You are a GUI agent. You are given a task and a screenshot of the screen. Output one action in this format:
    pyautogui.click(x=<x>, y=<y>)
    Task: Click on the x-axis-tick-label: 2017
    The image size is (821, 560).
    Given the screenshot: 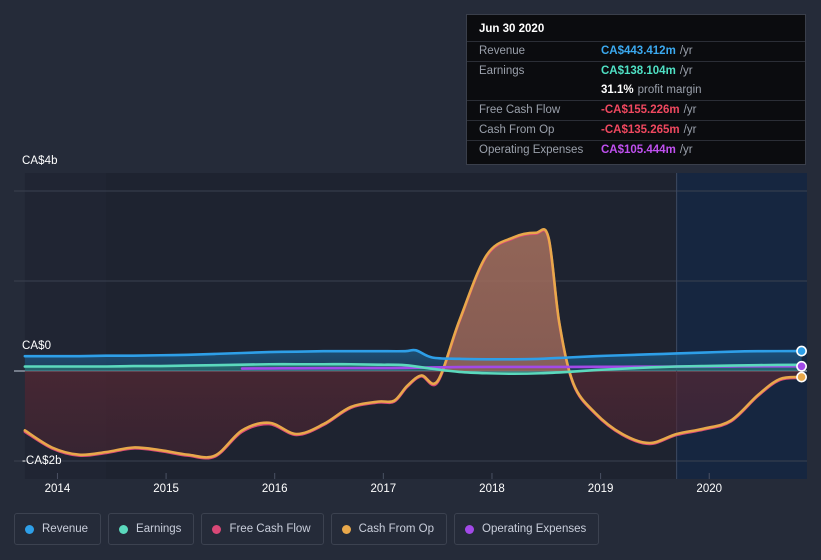 What is the action you would take?
    pyautogui.click(x=383, y=489)
    